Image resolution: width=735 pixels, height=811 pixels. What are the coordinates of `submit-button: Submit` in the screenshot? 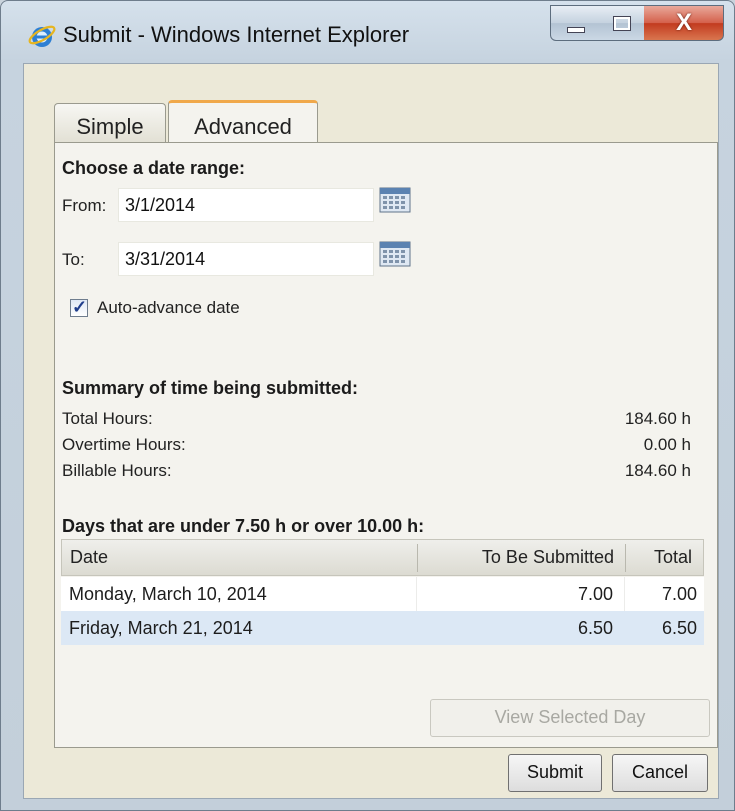 It's located at (555, 773).